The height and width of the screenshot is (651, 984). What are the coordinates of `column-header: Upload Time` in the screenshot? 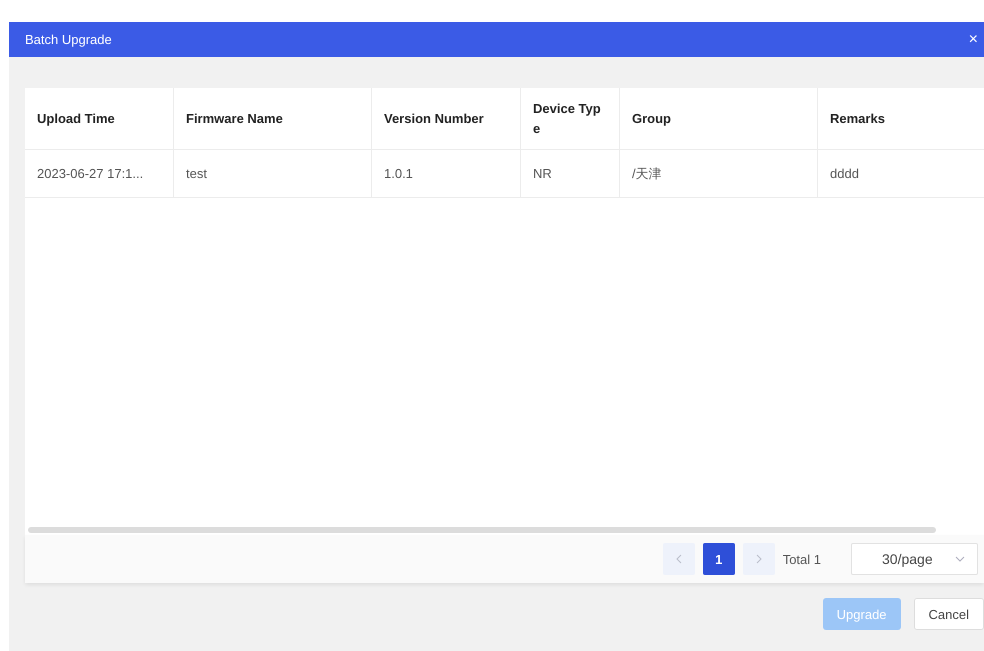 It's located at (99, 119).